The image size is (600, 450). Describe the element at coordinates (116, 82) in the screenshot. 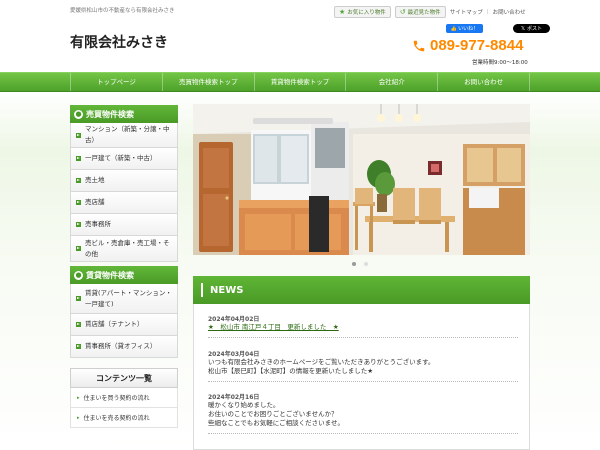

I see `nav-top: トップページ` at that location.